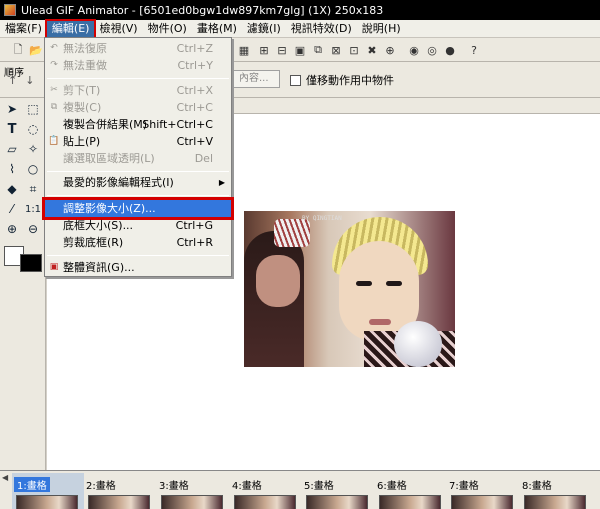  I want to click on menu-item-shortcut: Ctrl+Z, so click(194, 48).